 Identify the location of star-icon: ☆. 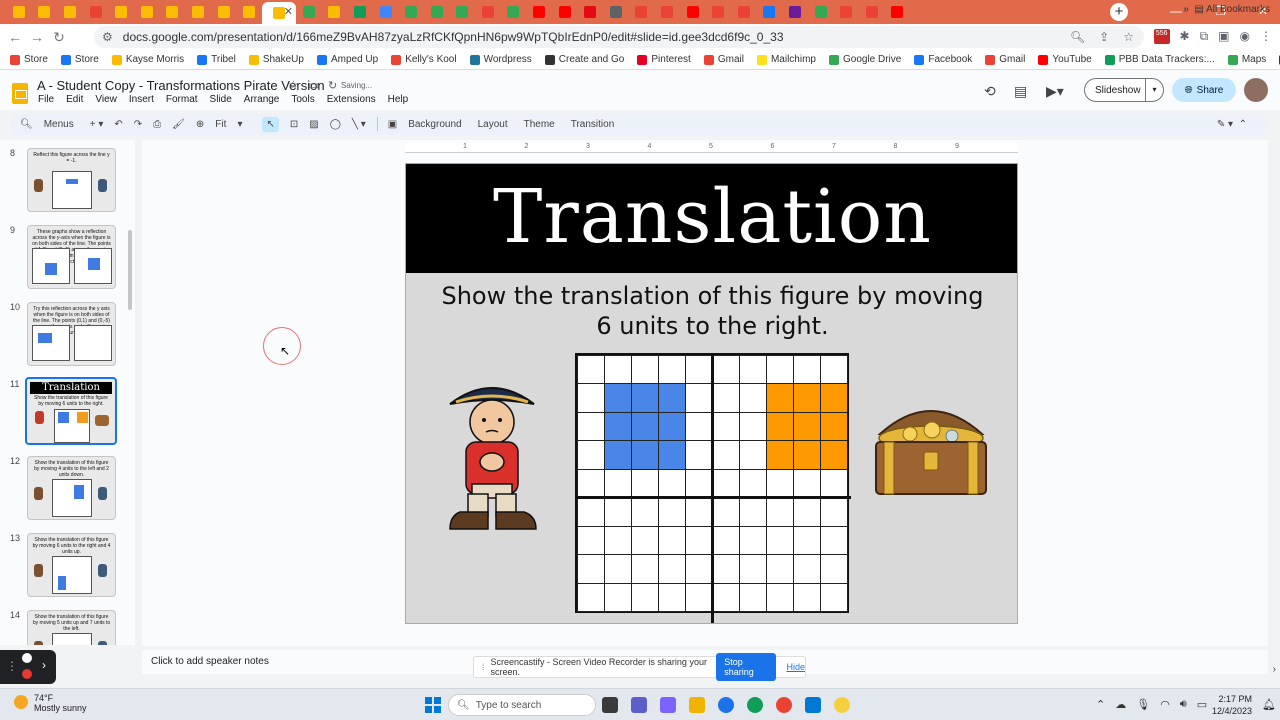
(293, 85).